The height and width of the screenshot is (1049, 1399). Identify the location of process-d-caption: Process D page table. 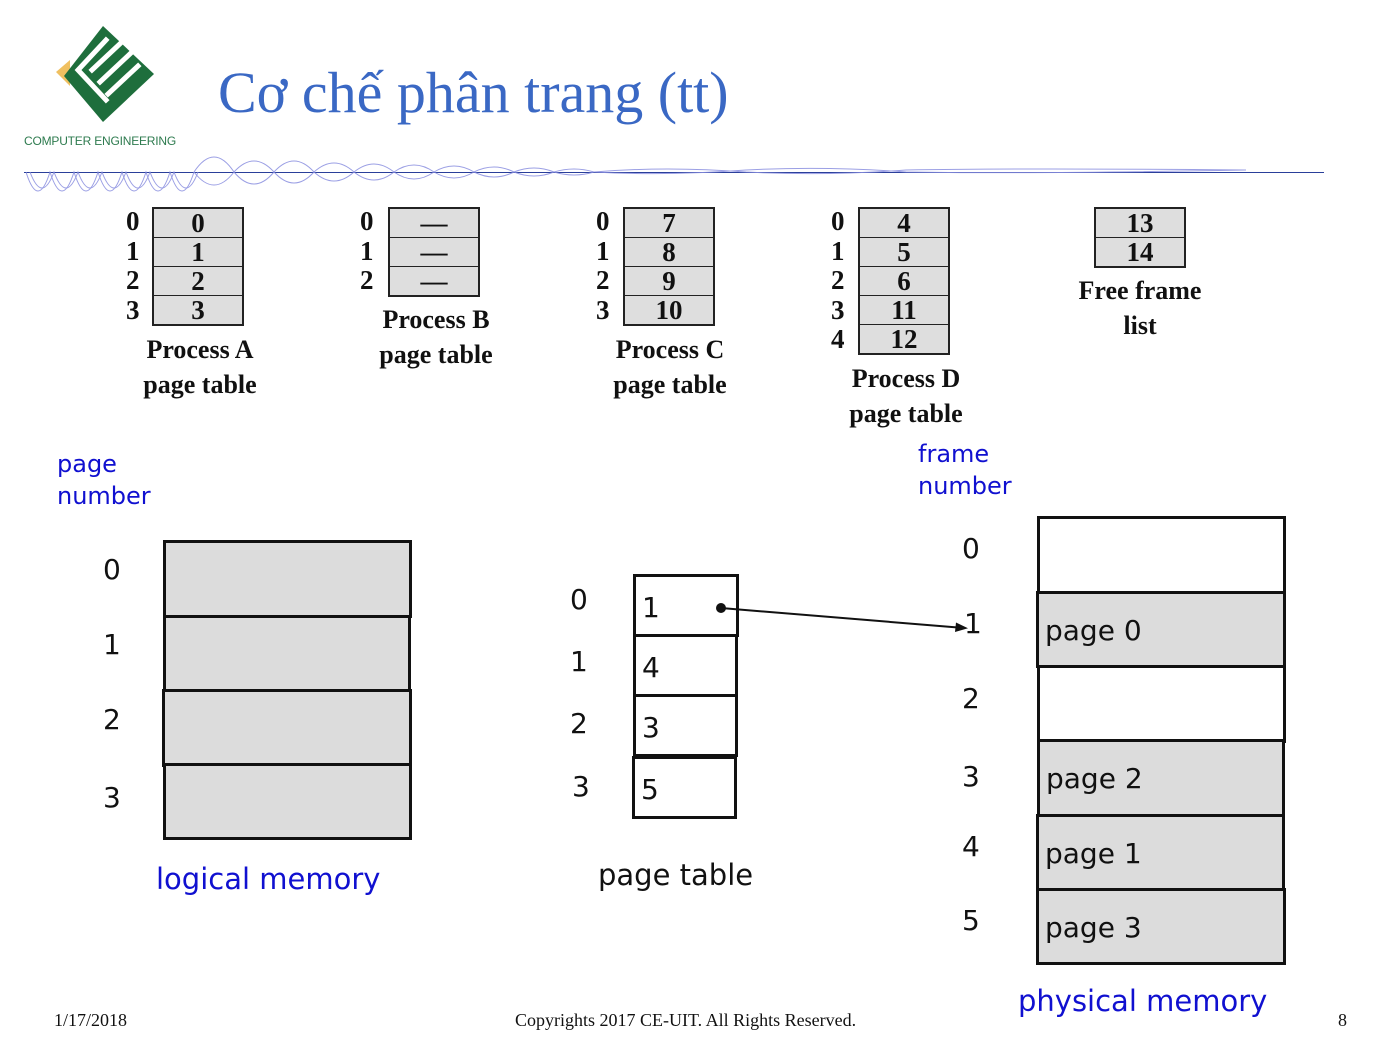
(906, 396).